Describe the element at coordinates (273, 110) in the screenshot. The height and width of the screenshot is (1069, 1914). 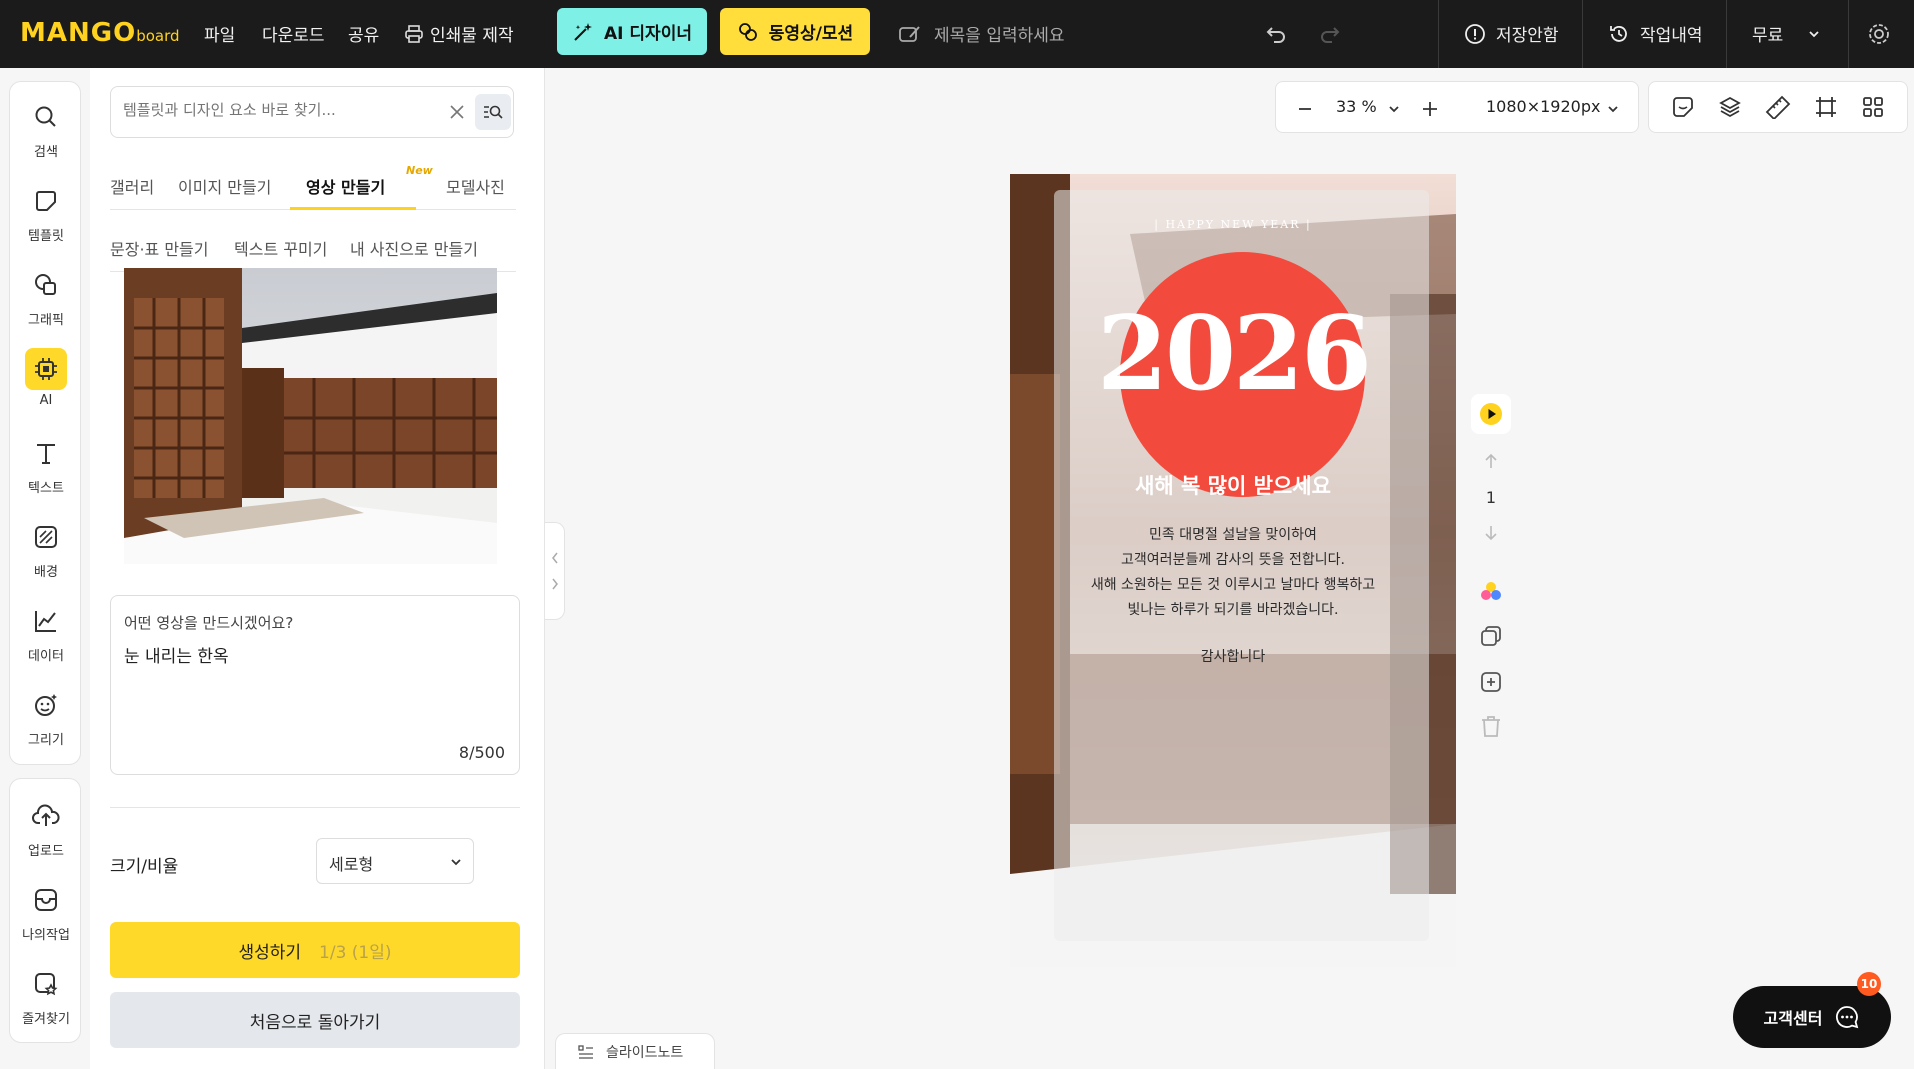
I see `search-input` at that location.